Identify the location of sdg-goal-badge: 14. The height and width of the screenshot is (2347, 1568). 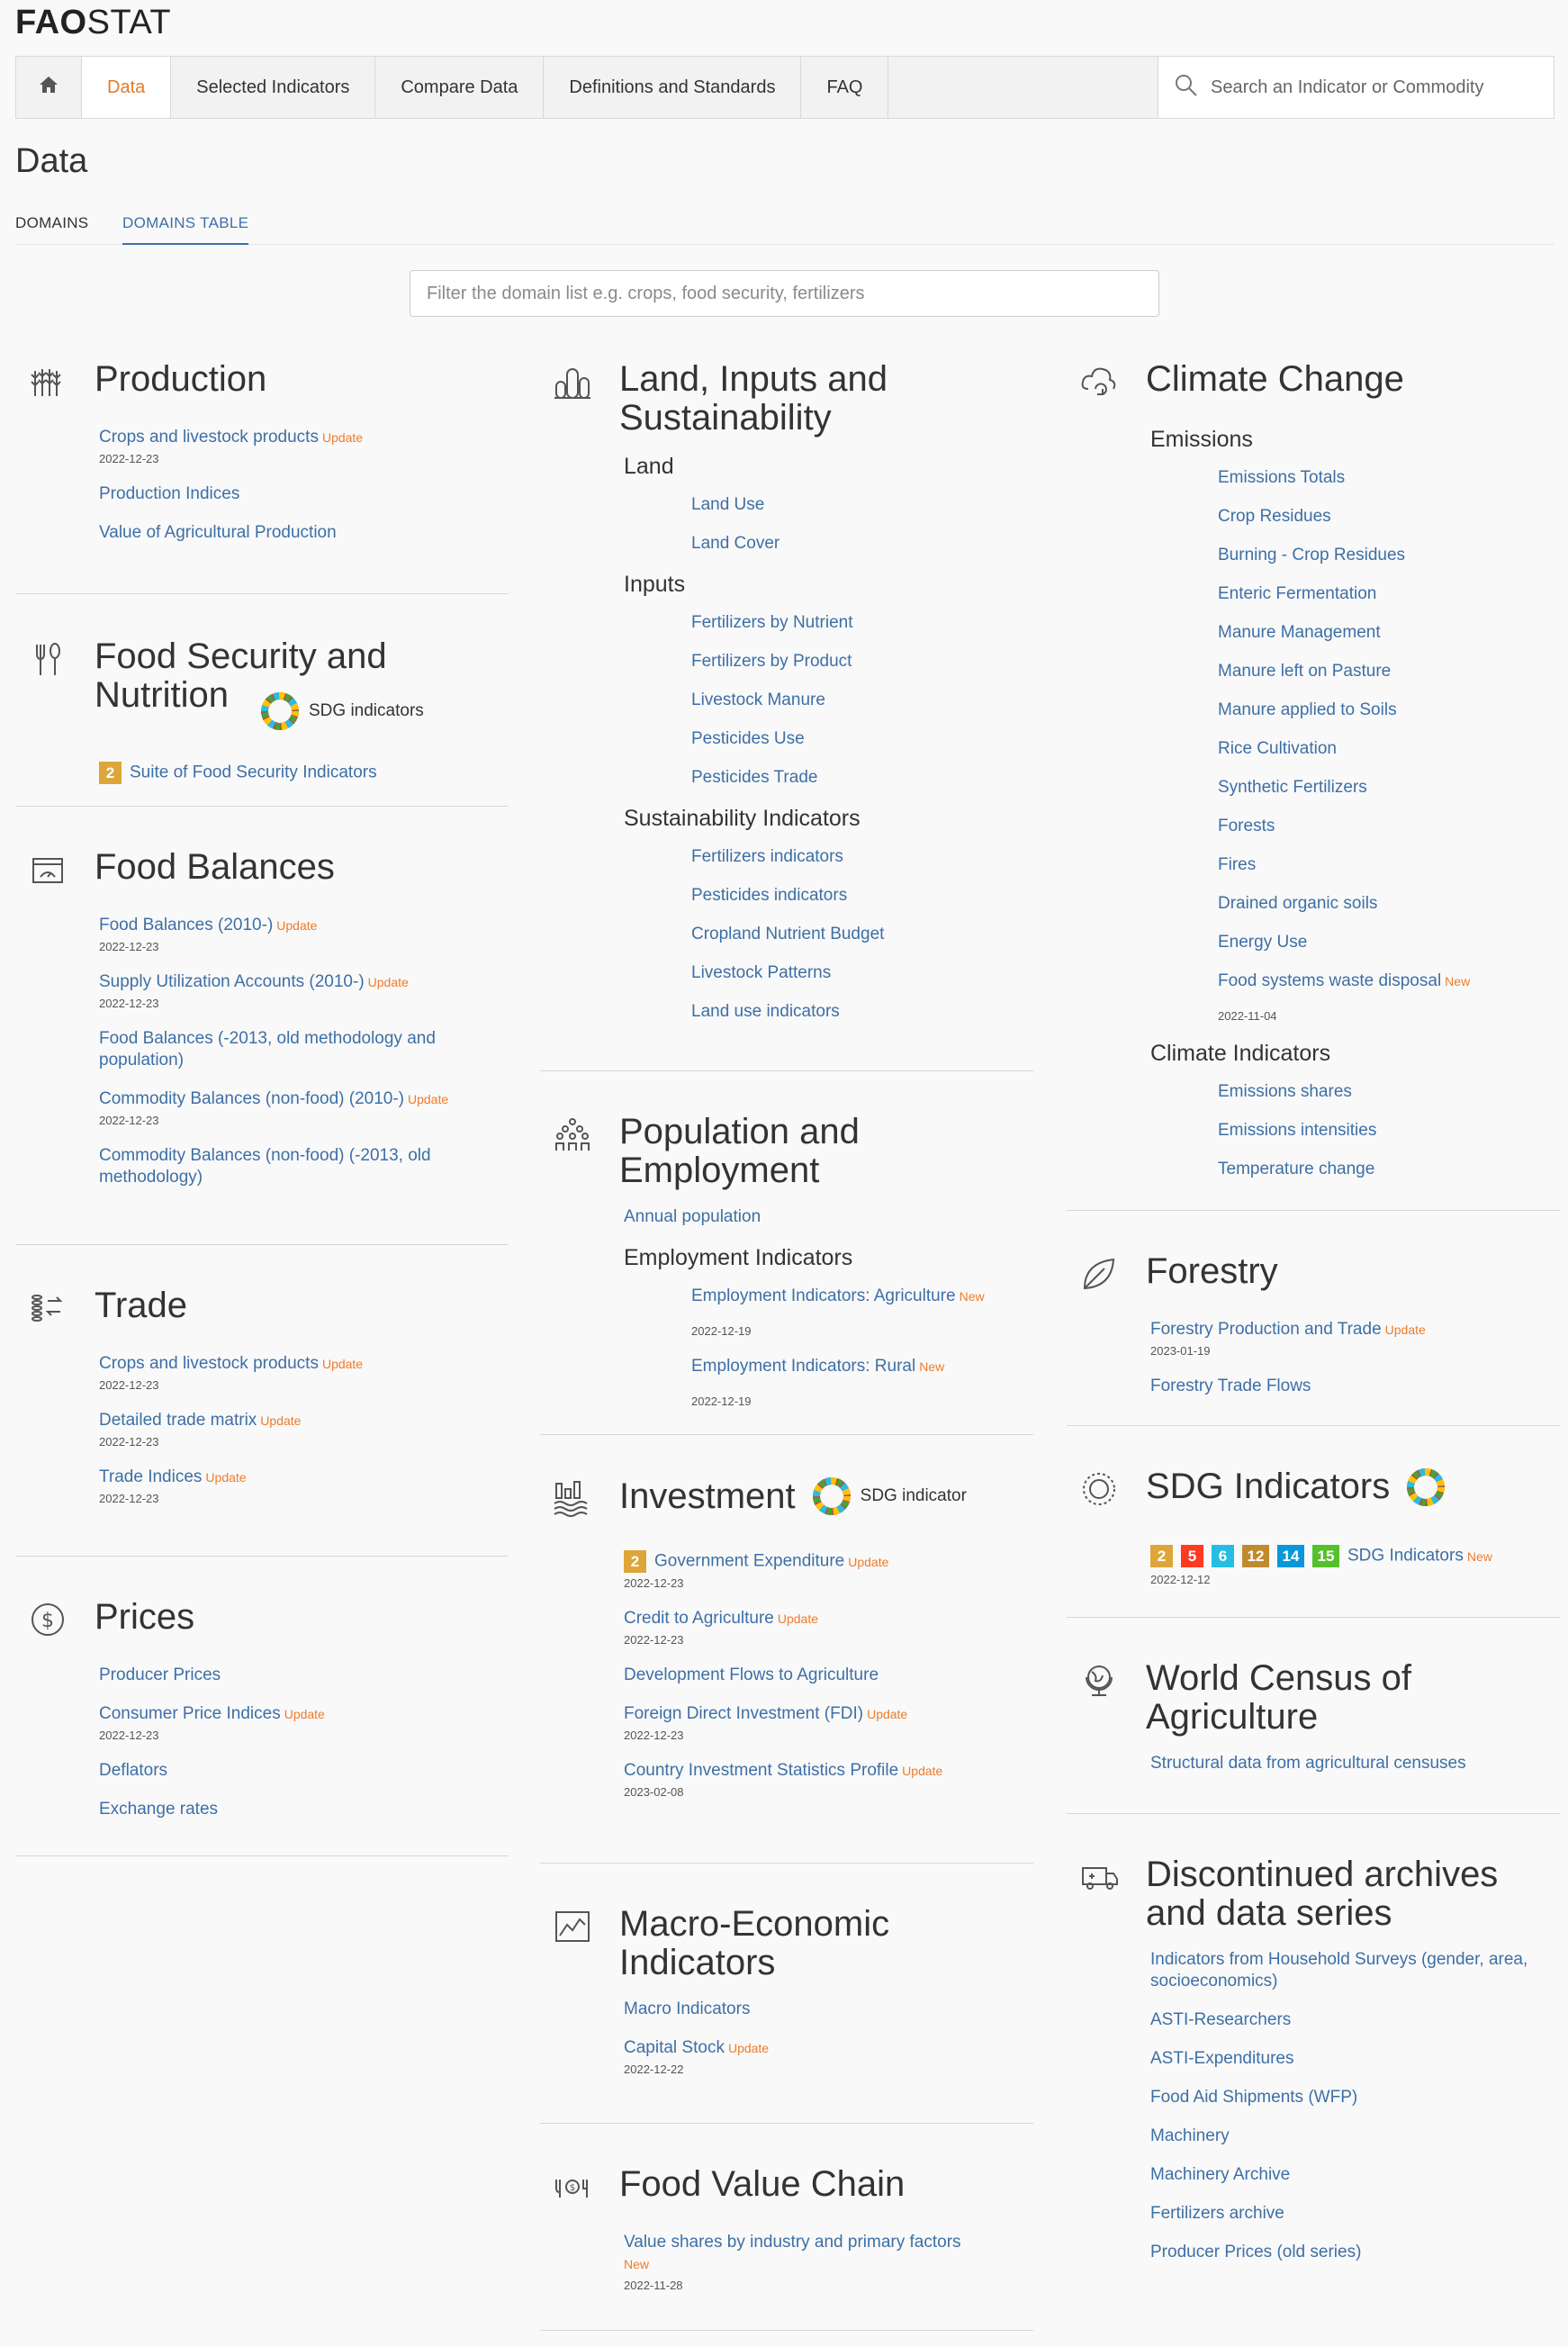
(1291, 1556).